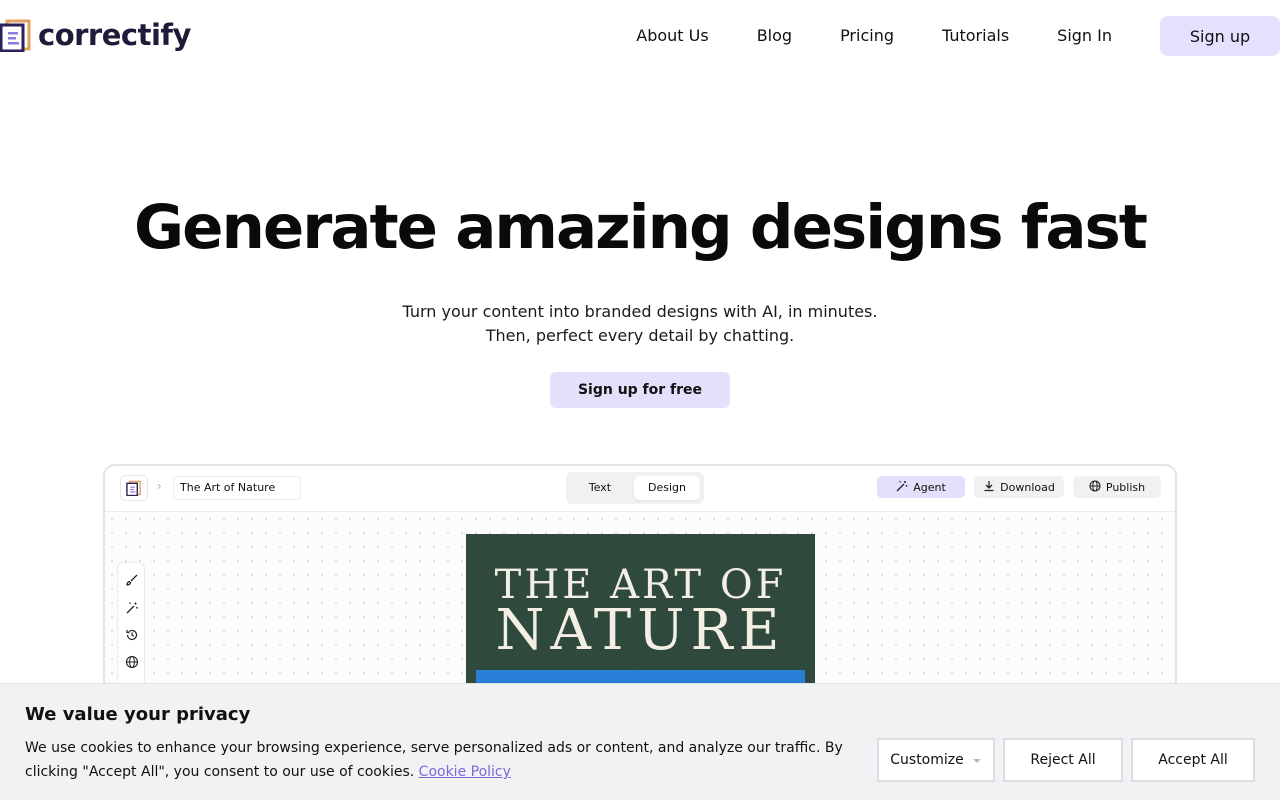 The image size is (1280, 800). Describe the element at coordinates (465, 772) in the screenshot. I see `cookie-policy-link: Cookie Policy` at that location.